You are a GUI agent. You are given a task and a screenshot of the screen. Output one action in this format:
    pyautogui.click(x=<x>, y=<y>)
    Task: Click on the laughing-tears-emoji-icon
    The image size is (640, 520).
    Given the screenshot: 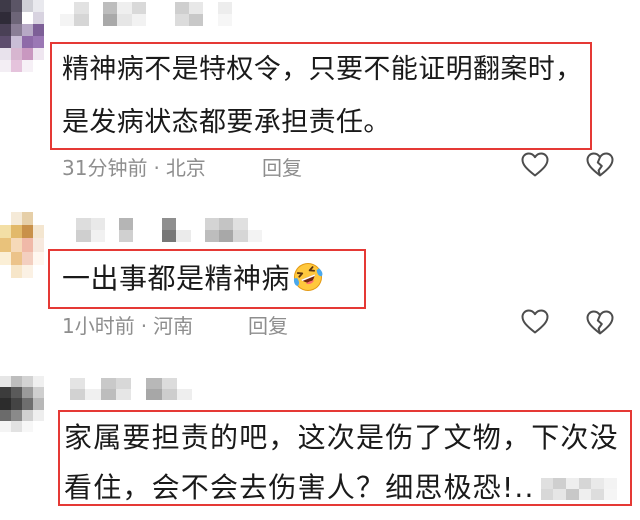 What is the action you would take?
    pyautogui.click(x=308, y=277)
    